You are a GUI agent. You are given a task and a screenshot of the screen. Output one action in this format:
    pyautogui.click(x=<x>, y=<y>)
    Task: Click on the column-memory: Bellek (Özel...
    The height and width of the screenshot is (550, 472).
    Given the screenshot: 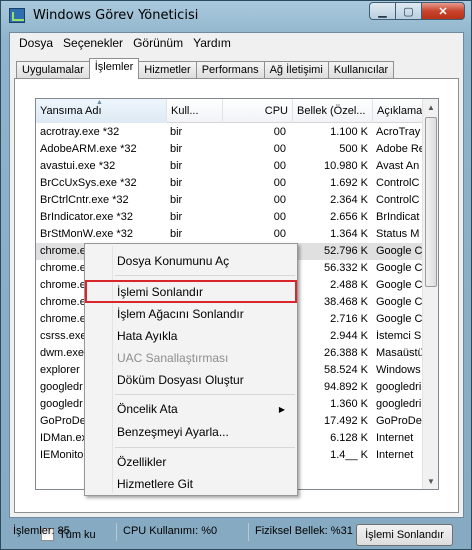 What is the action you would take?
    pyautogui.click(x=333, y=111)
    